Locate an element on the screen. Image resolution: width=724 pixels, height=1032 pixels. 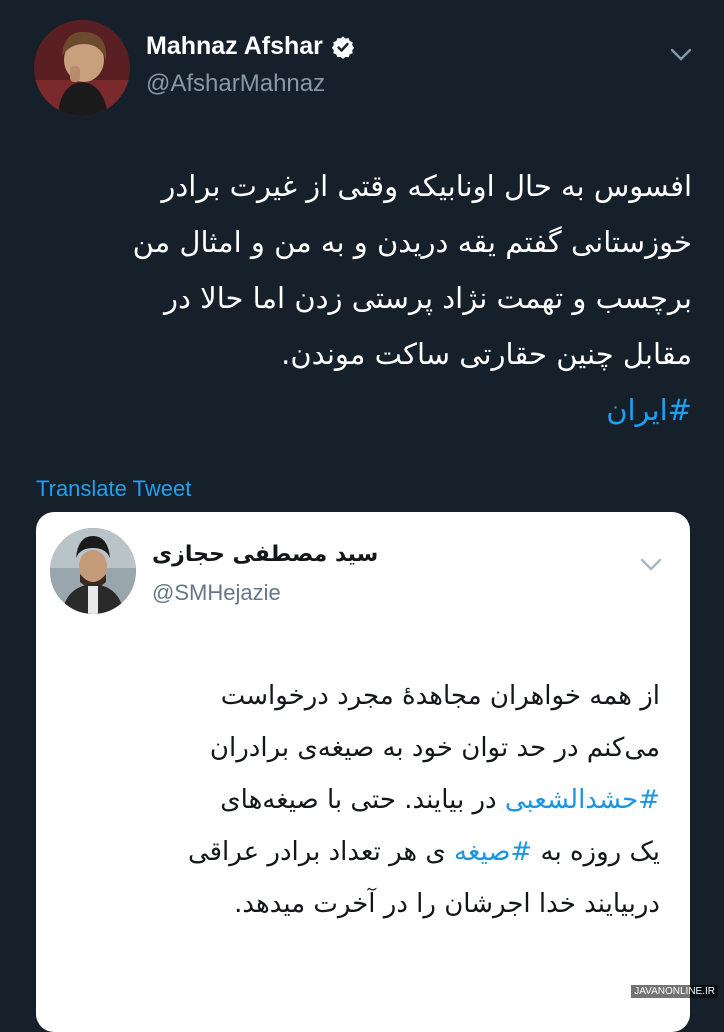
tweet-line: برچسب و تهمت نژاد پرستی زدن اما حالا در is located at coordinates (428, 298).